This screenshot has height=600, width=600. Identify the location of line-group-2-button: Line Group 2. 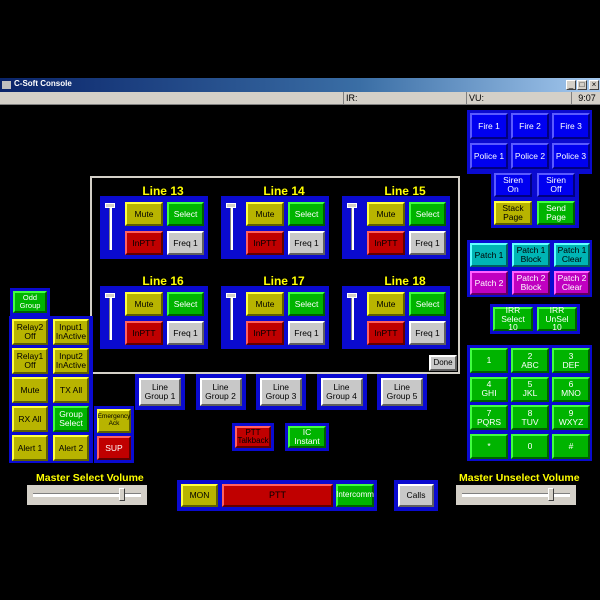
(220, 392).